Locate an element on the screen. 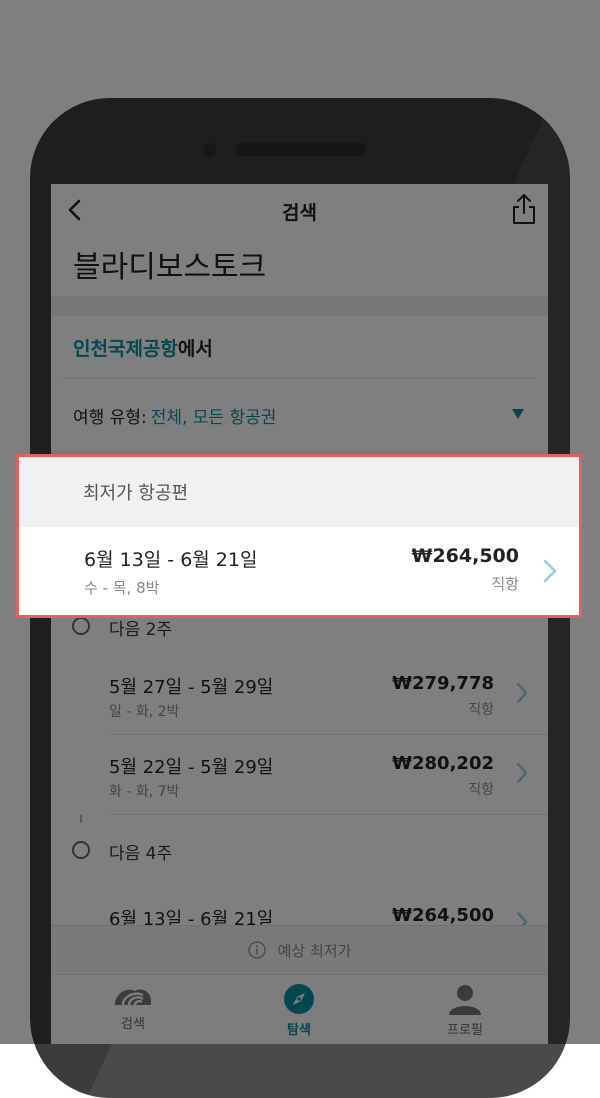 This screenshot has width=600, height=1098. forecast-bar: 예상 최저가 is located at coordinates (299, 950).